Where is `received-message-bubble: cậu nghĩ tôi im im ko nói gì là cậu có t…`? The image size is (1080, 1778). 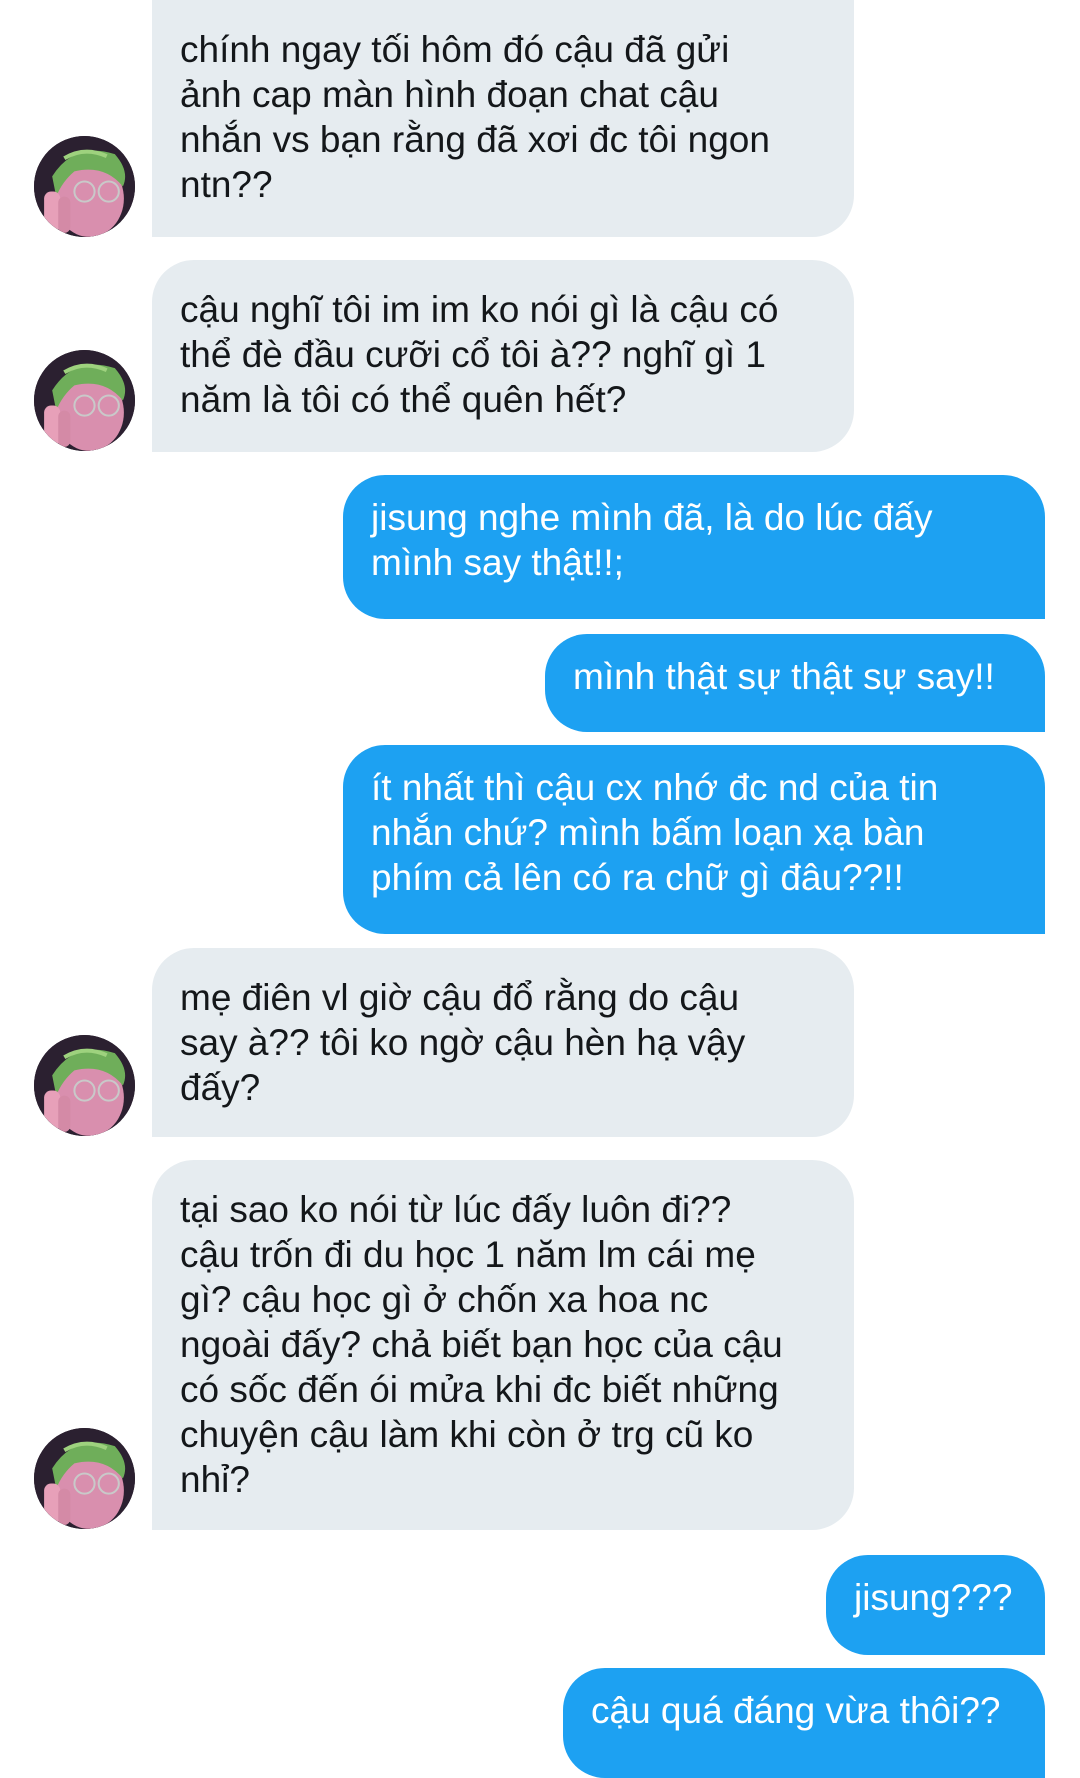
received-message-bubble: cậu nghĩ tôi im im ko nói gì là cậu có t… is located at coordinates (503, 356).